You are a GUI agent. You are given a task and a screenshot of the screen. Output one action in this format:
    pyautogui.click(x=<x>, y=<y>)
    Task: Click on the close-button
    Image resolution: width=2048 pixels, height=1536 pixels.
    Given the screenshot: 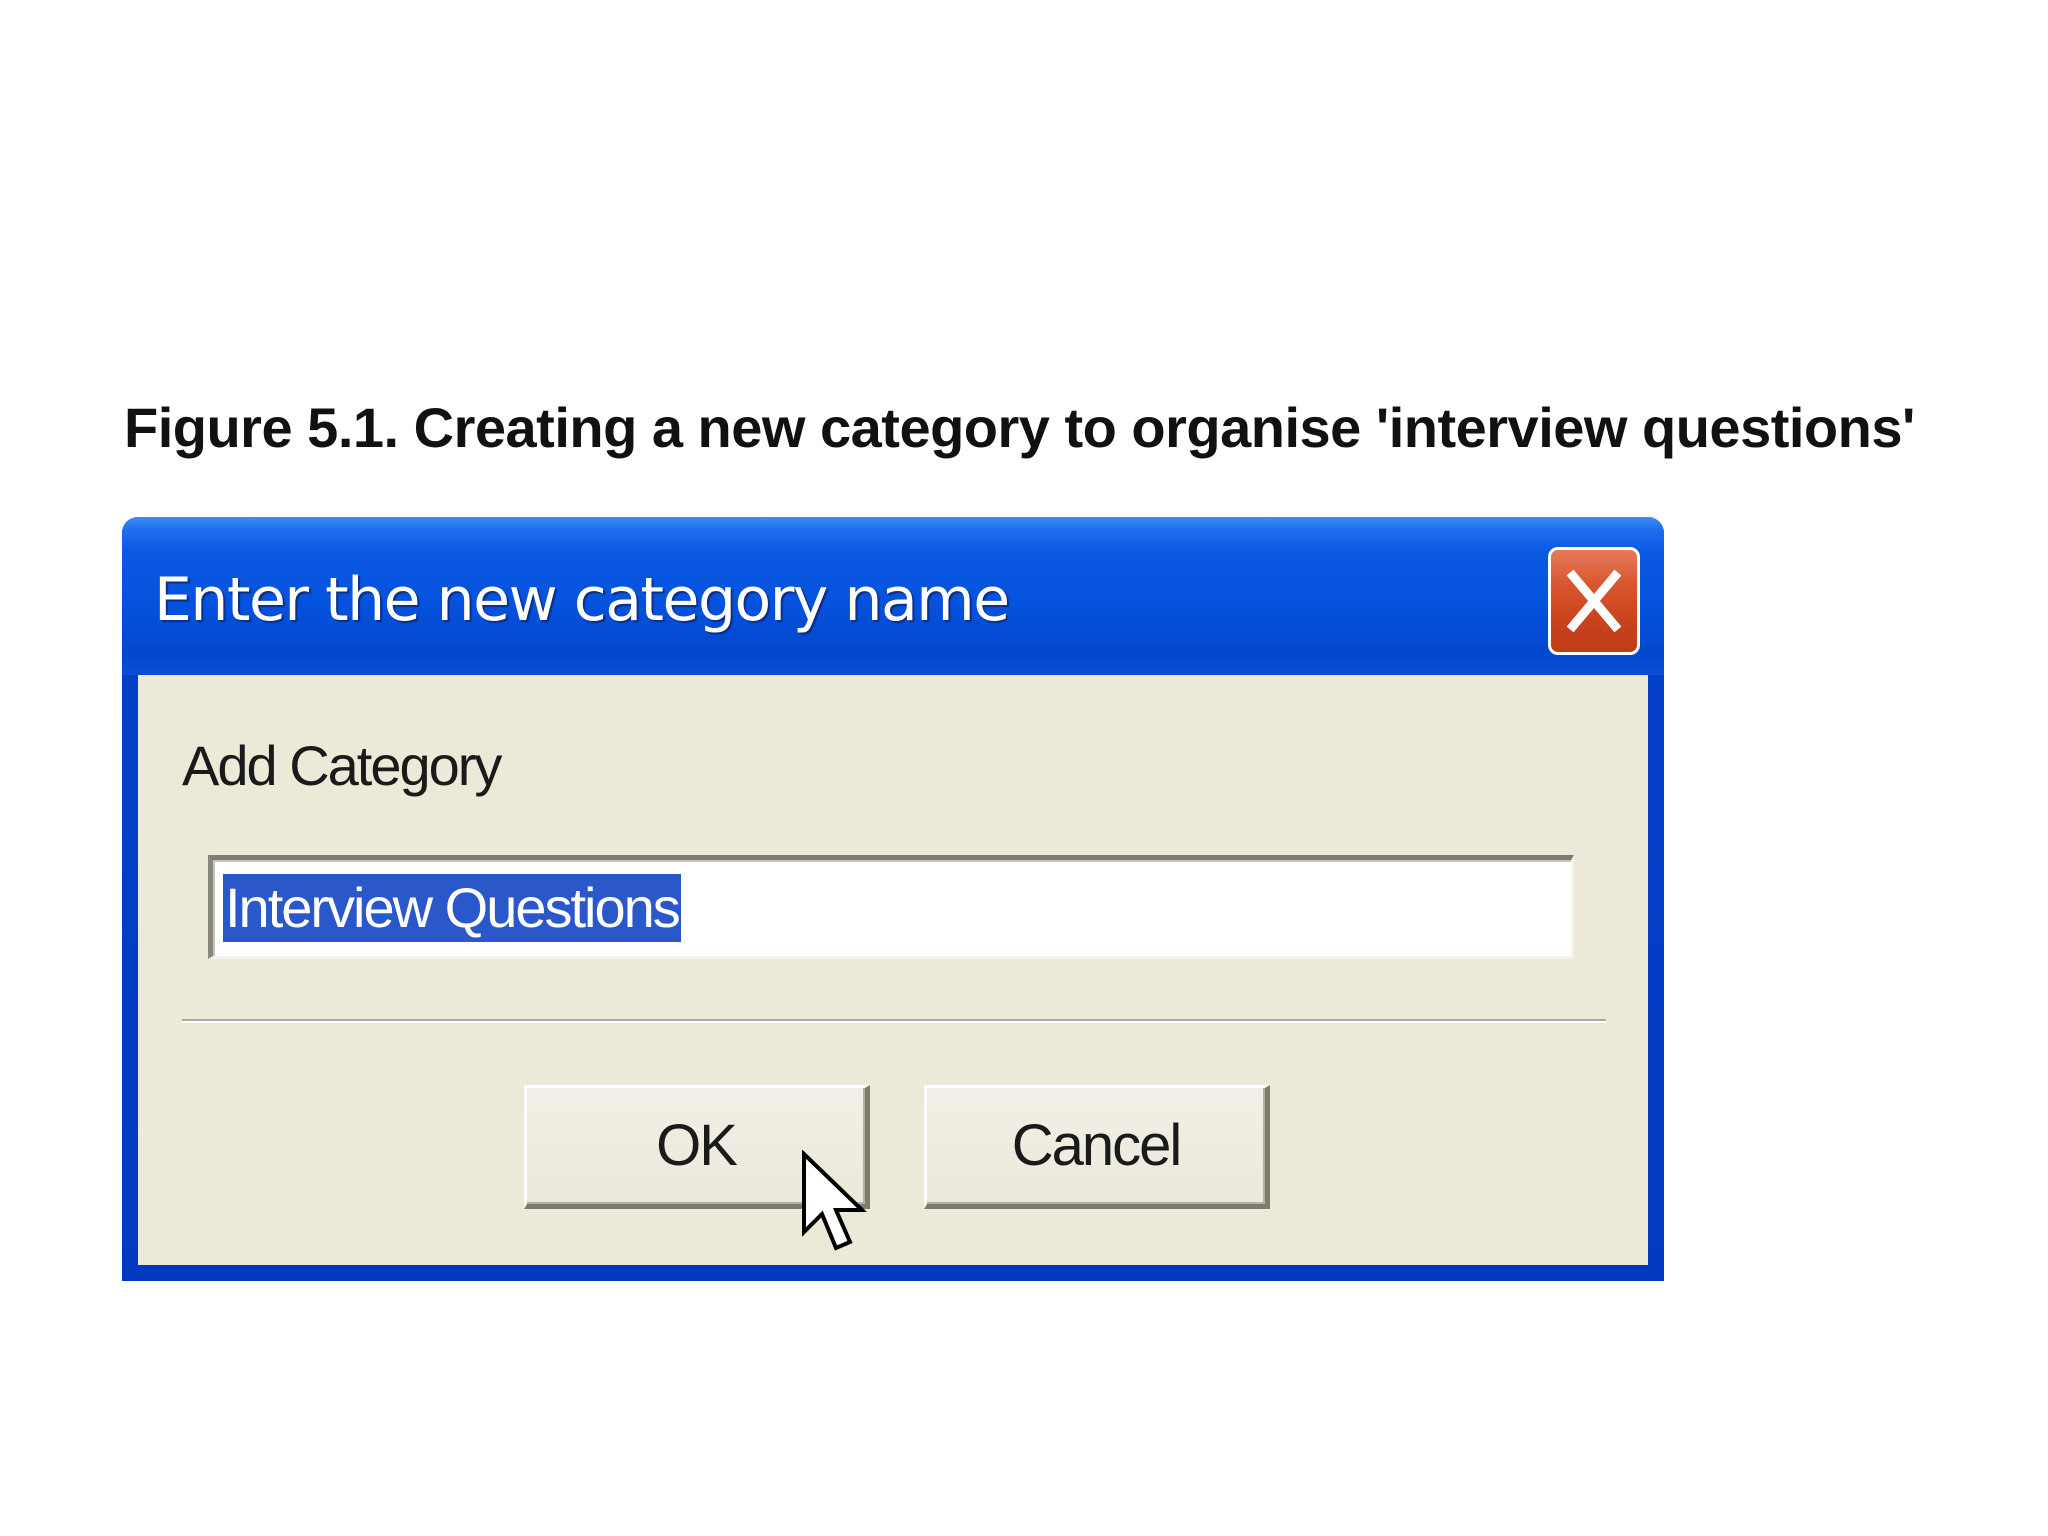 What is the action you would take?
    pyautogui.click(x=1594, y=601)
    